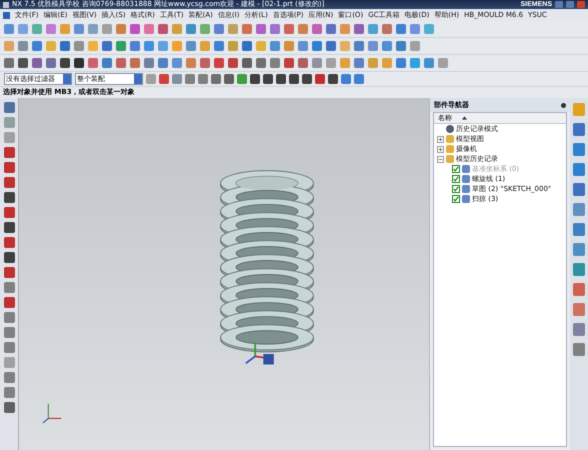  What do you see at coordinates (563, 105) in the screenshot?
I see `pin-icon` at bounding box center [563, 105].